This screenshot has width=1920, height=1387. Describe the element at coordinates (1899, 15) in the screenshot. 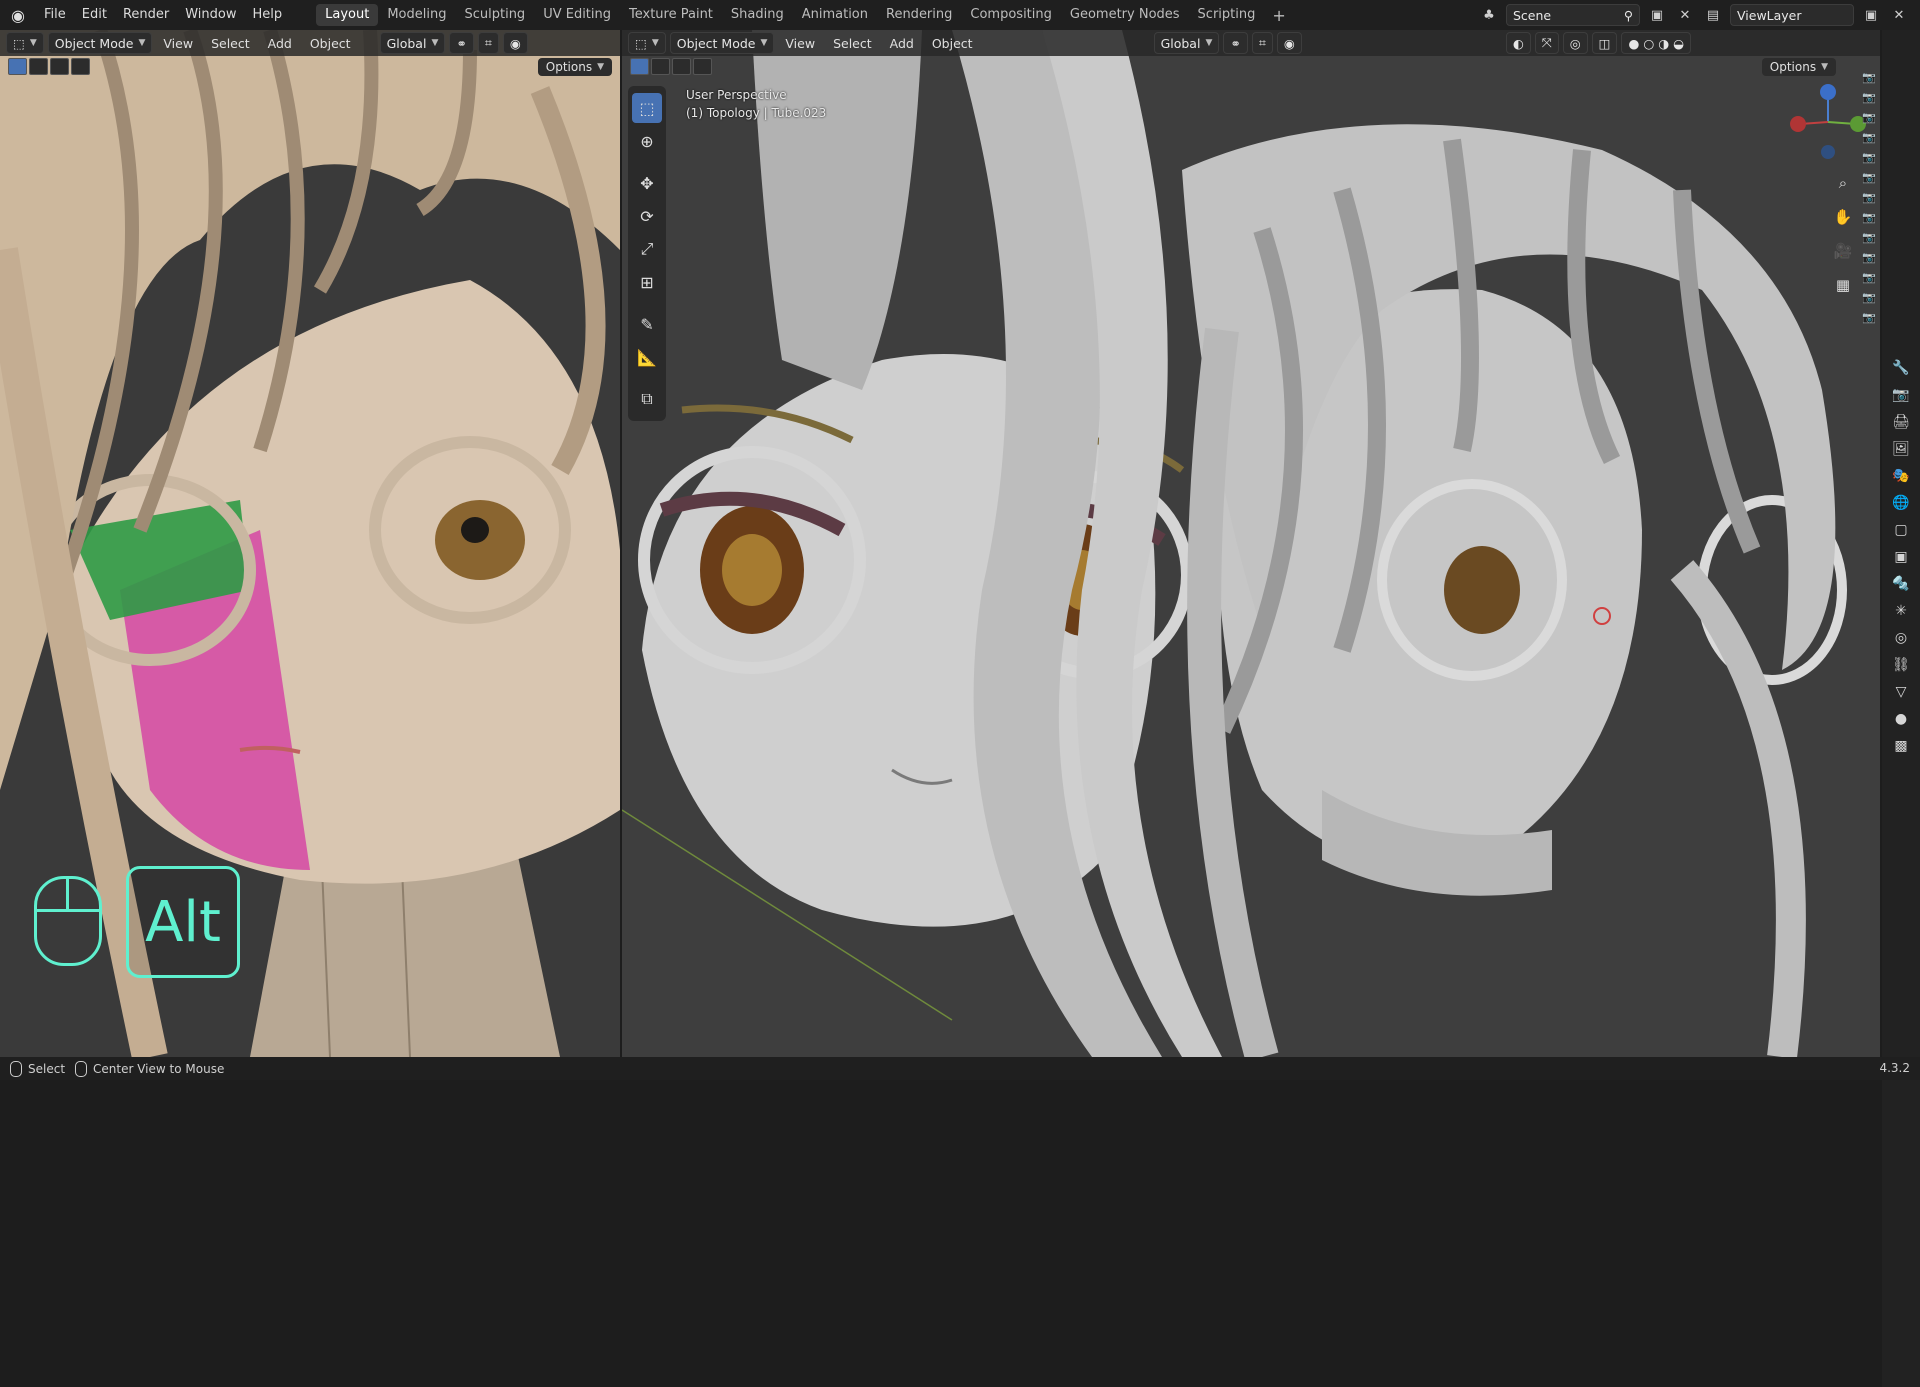

I see `delete-view-layer-icon: ✕` at that location.